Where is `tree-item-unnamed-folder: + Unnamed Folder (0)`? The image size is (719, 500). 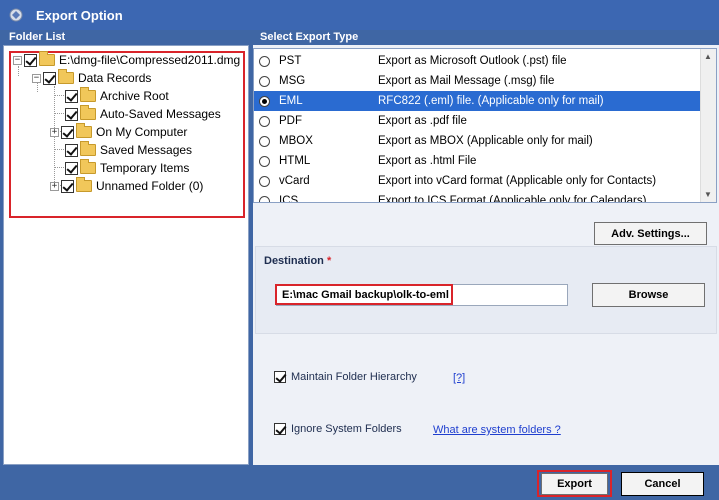 tree-item-unnamed-folder: + Unnamed Folder (0) is located at coordinates (126, 186).